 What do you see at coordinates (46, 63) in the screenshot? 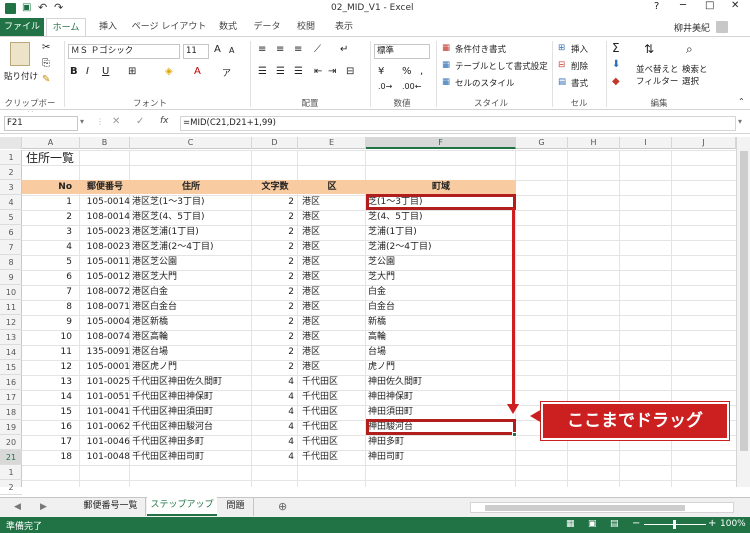
I see `copy-icon: ⎘` at bounding box center [46, 63].